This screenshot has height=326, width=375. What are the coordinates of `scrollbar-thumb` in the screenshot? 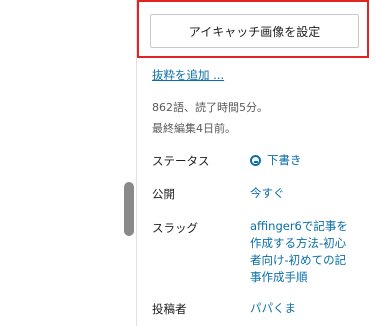 It's located at (129, 209).